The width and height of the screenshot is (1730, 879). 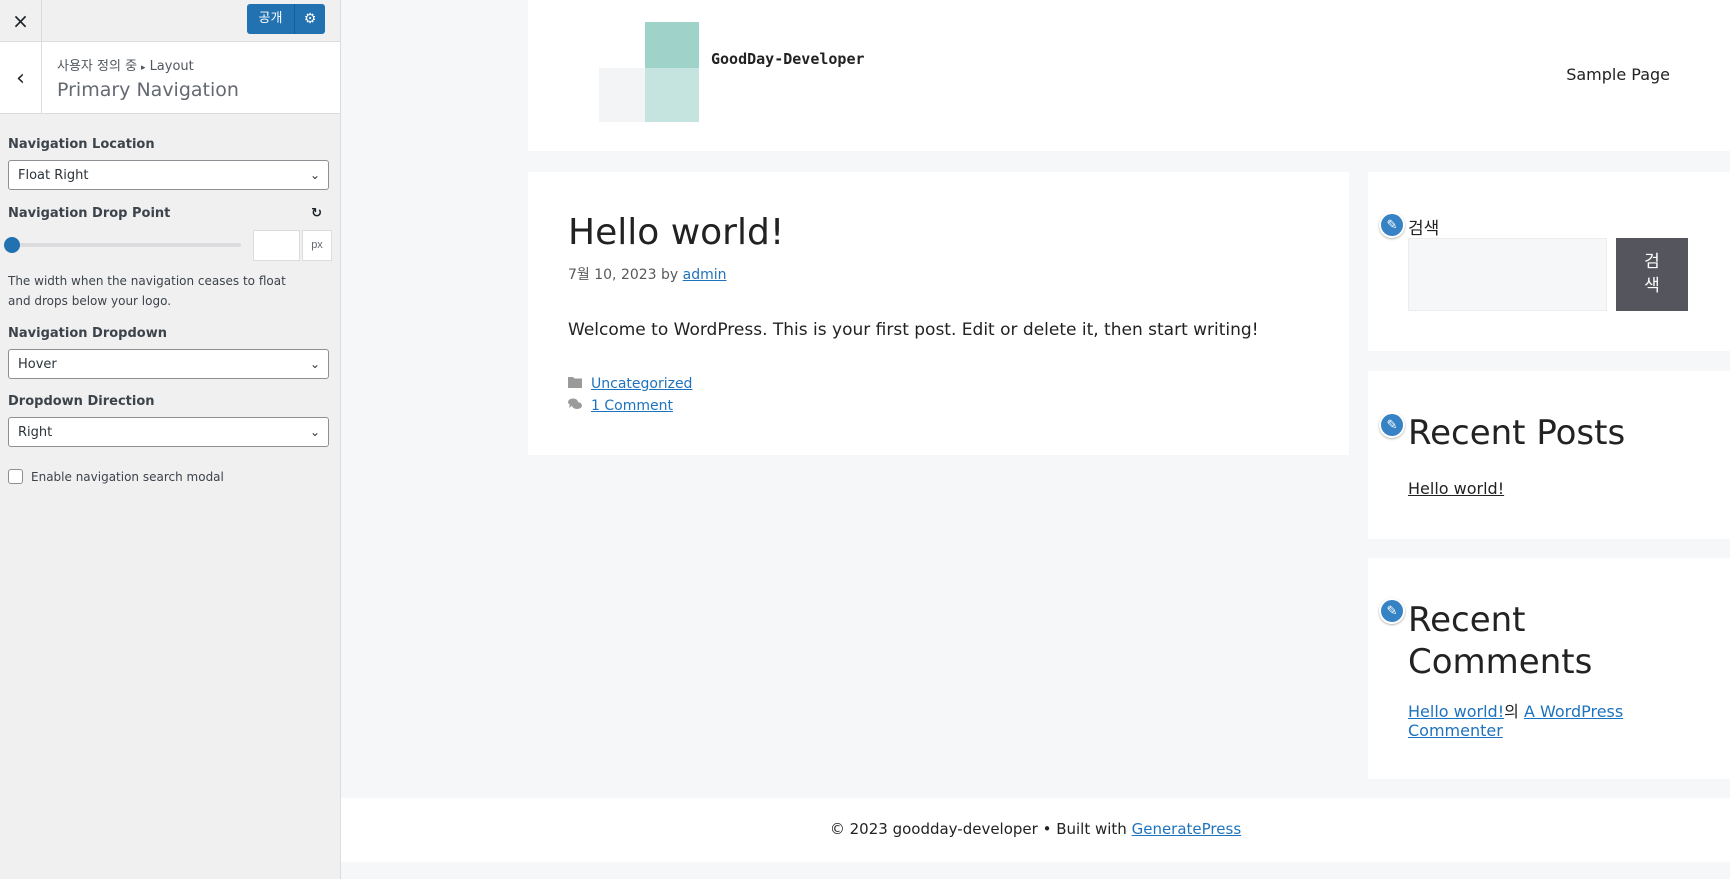 What do you see at coordinates (672, 95) in the screenshot?
I see `logo-square-bottom` at bounding box center [672, 95].